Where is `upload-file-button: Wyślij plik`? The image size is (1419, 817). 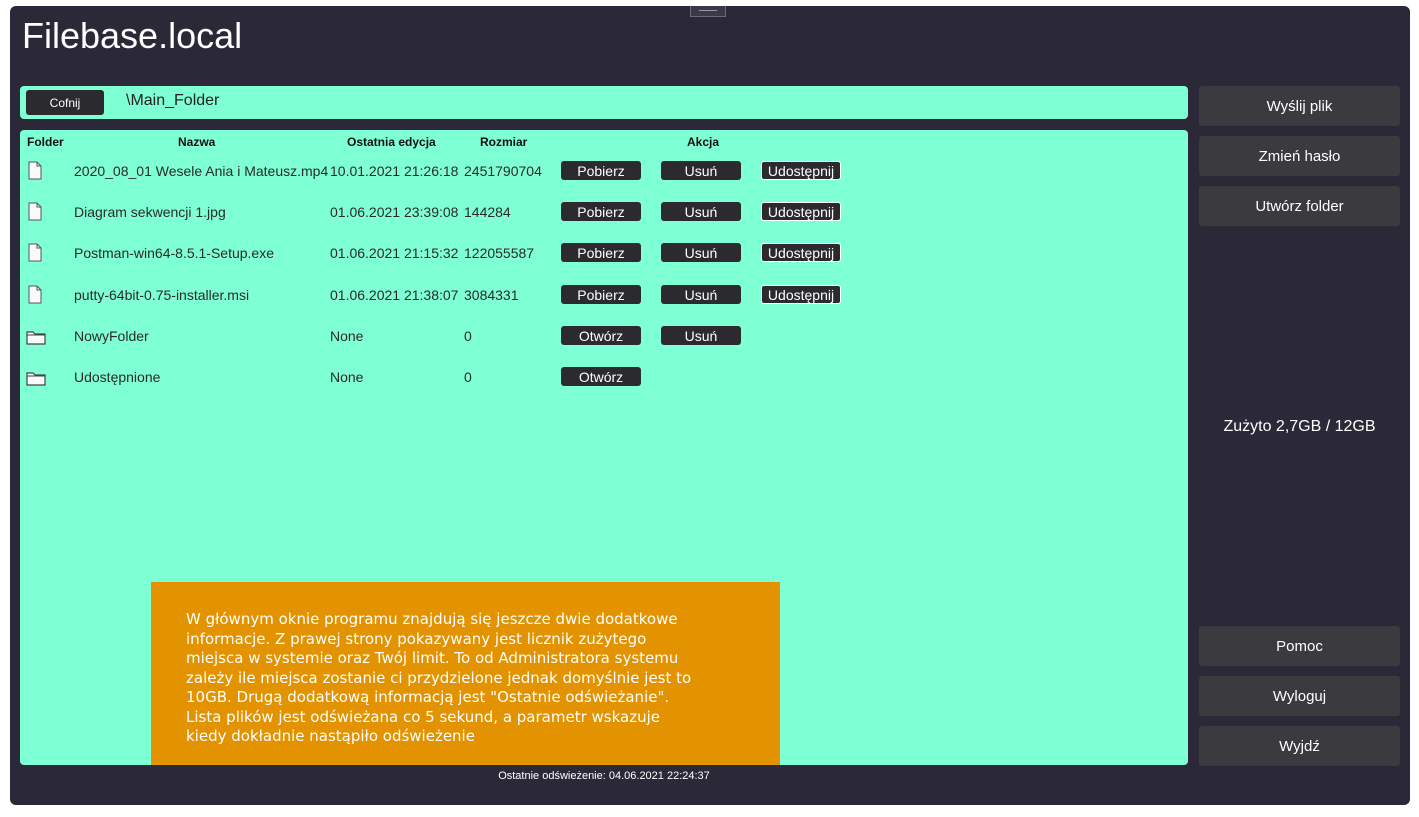 upload-file-button: Wyślij plik is located at coordinates (1299, 106).